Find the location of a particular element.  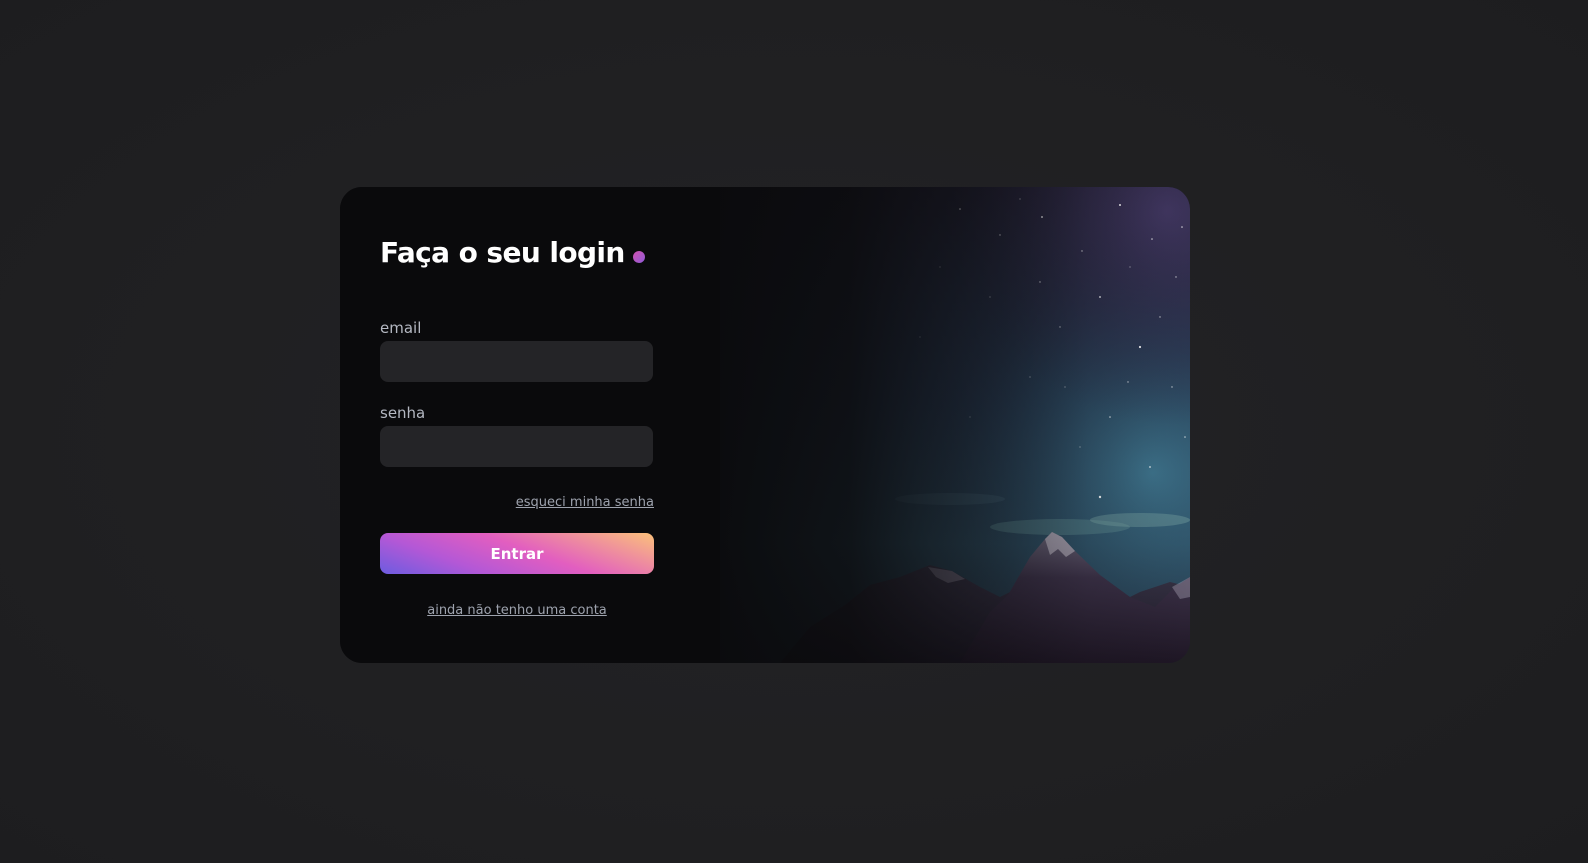

password-field is located at coordinates (516, 446).